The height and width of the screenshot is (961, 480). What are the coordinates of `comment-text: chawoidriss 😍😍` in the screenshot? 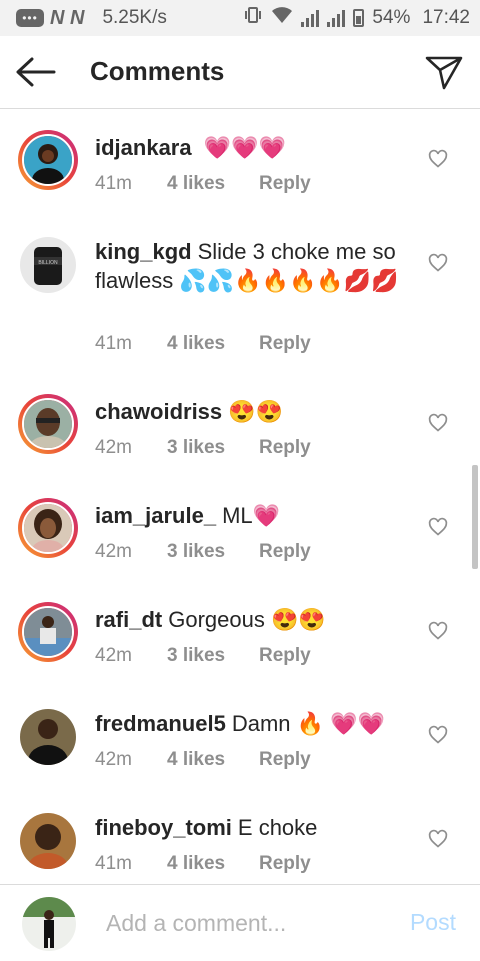 It's located at (250, 411).